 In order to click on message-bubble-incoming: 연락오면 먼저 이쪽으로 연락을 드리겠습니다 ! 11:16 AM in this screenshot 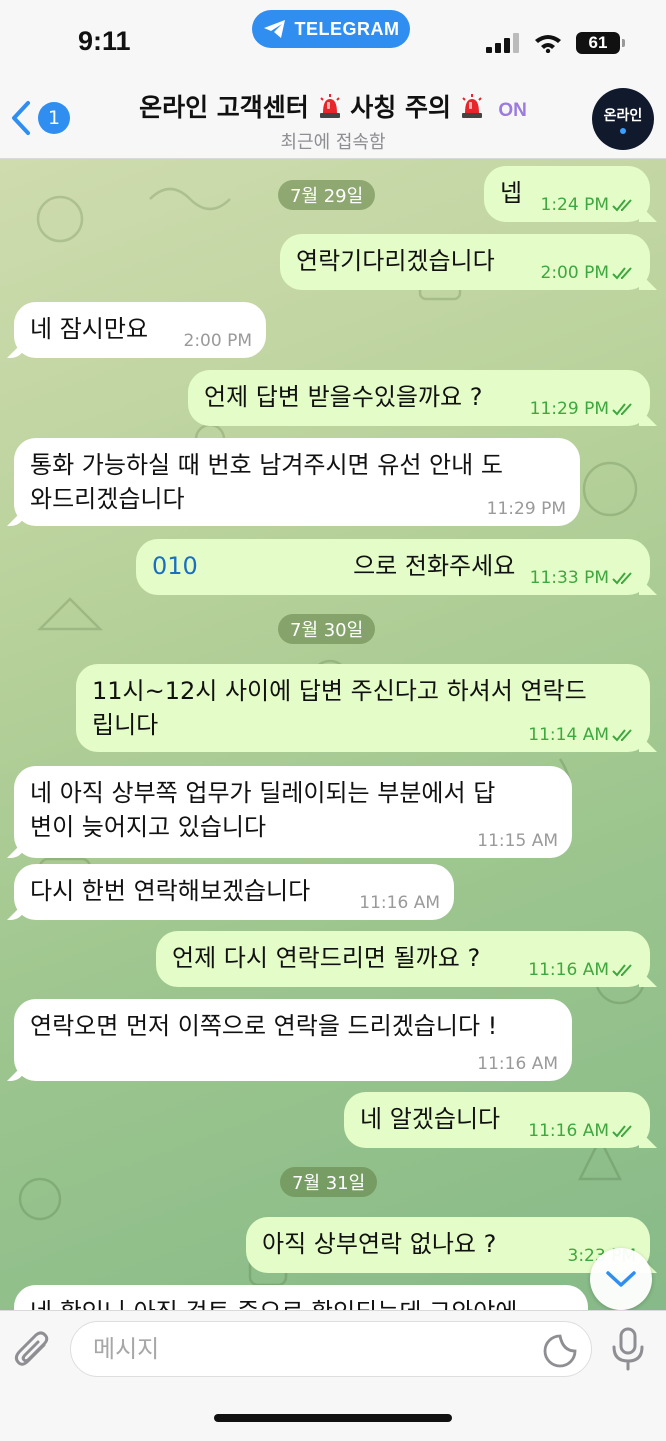, I will do `click(293, 1040)`.